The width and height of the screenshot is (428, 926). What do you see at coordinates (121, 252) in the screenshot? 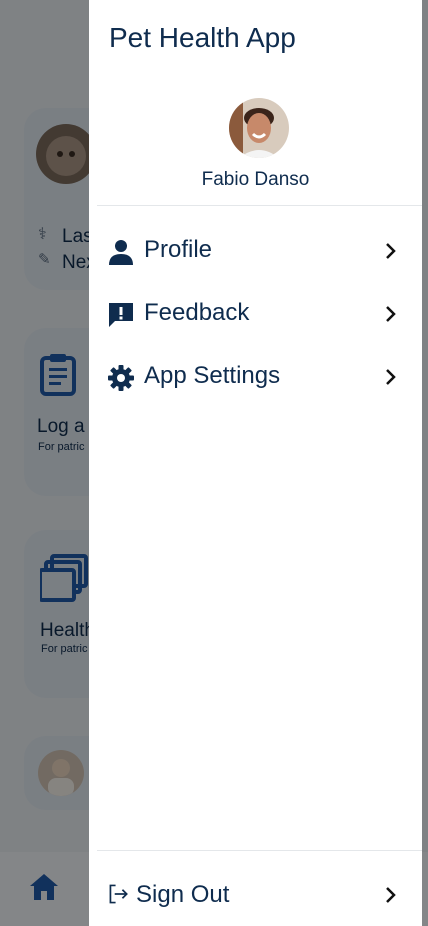
I see `person-icon` at bounding box center [121, 252].